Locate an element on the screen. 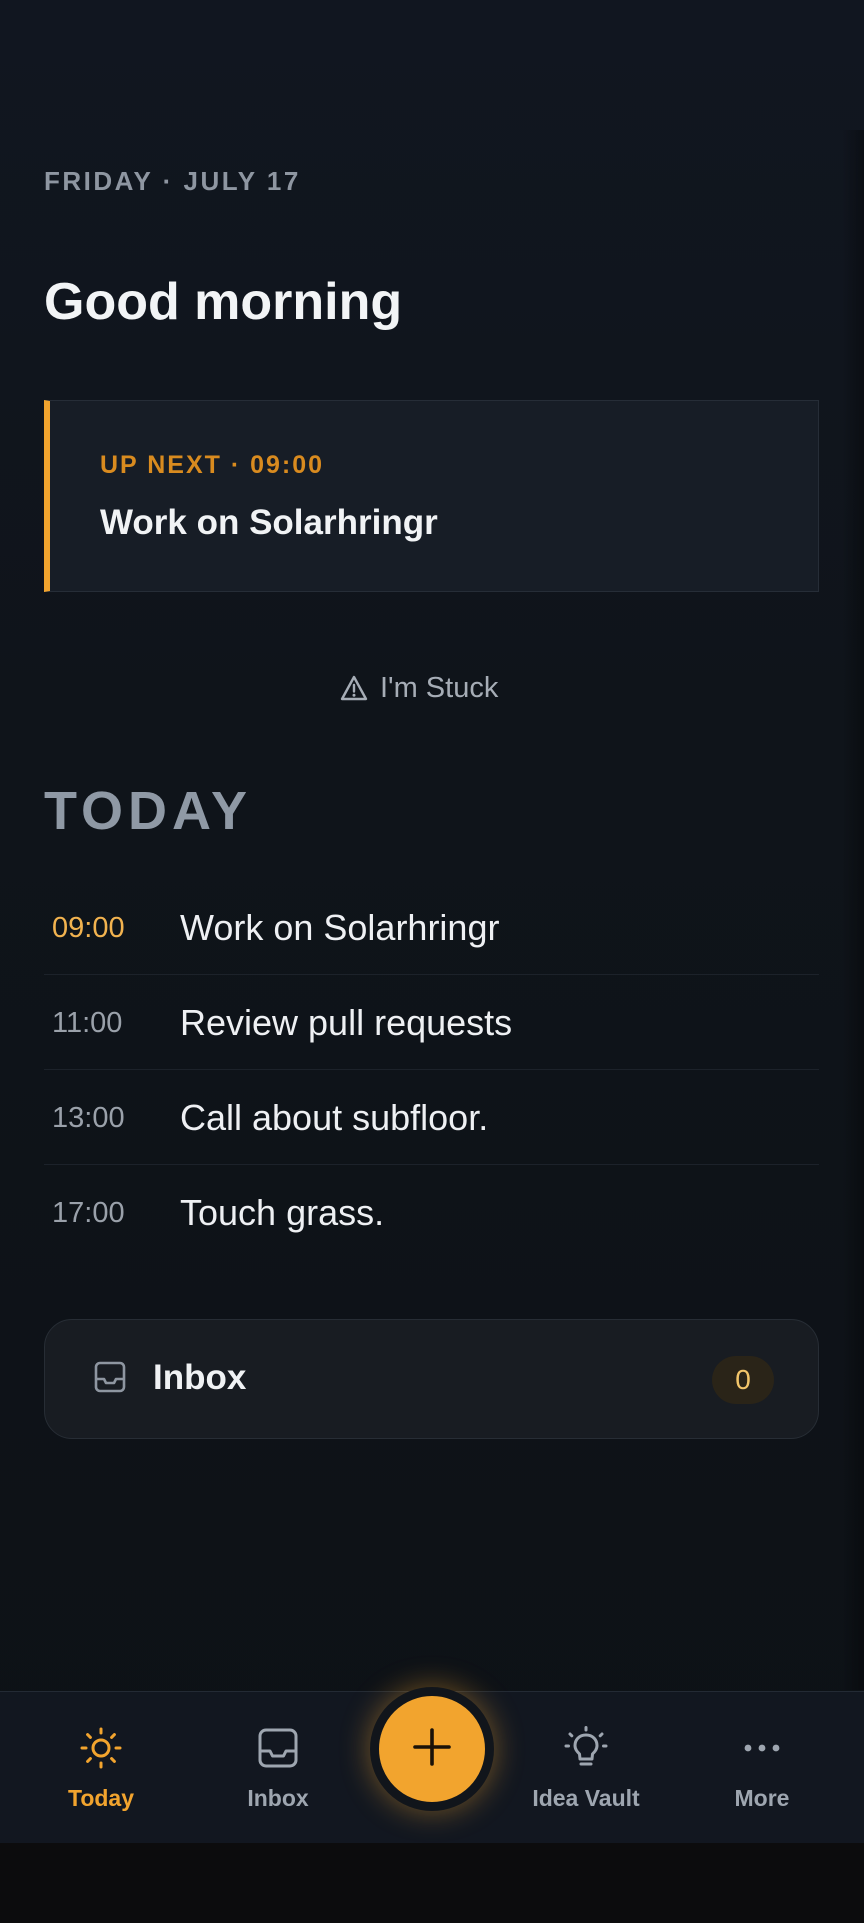 The height and width of the screenshot is (1923, 864). nav-tab-label: Today is located at coordinates (101, 1798).